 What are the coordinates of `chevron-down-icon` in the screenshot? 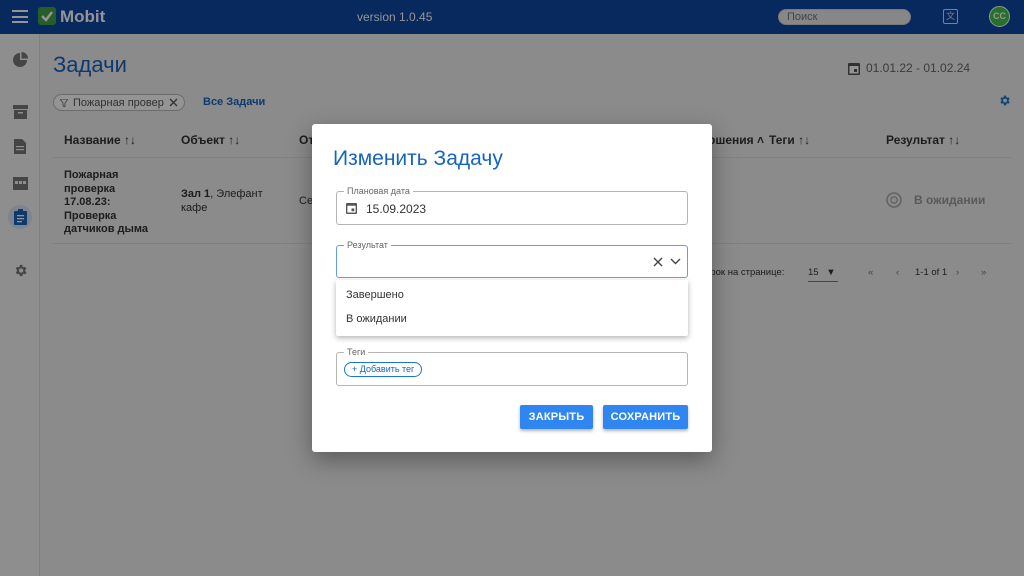 It's located at (675, 261).